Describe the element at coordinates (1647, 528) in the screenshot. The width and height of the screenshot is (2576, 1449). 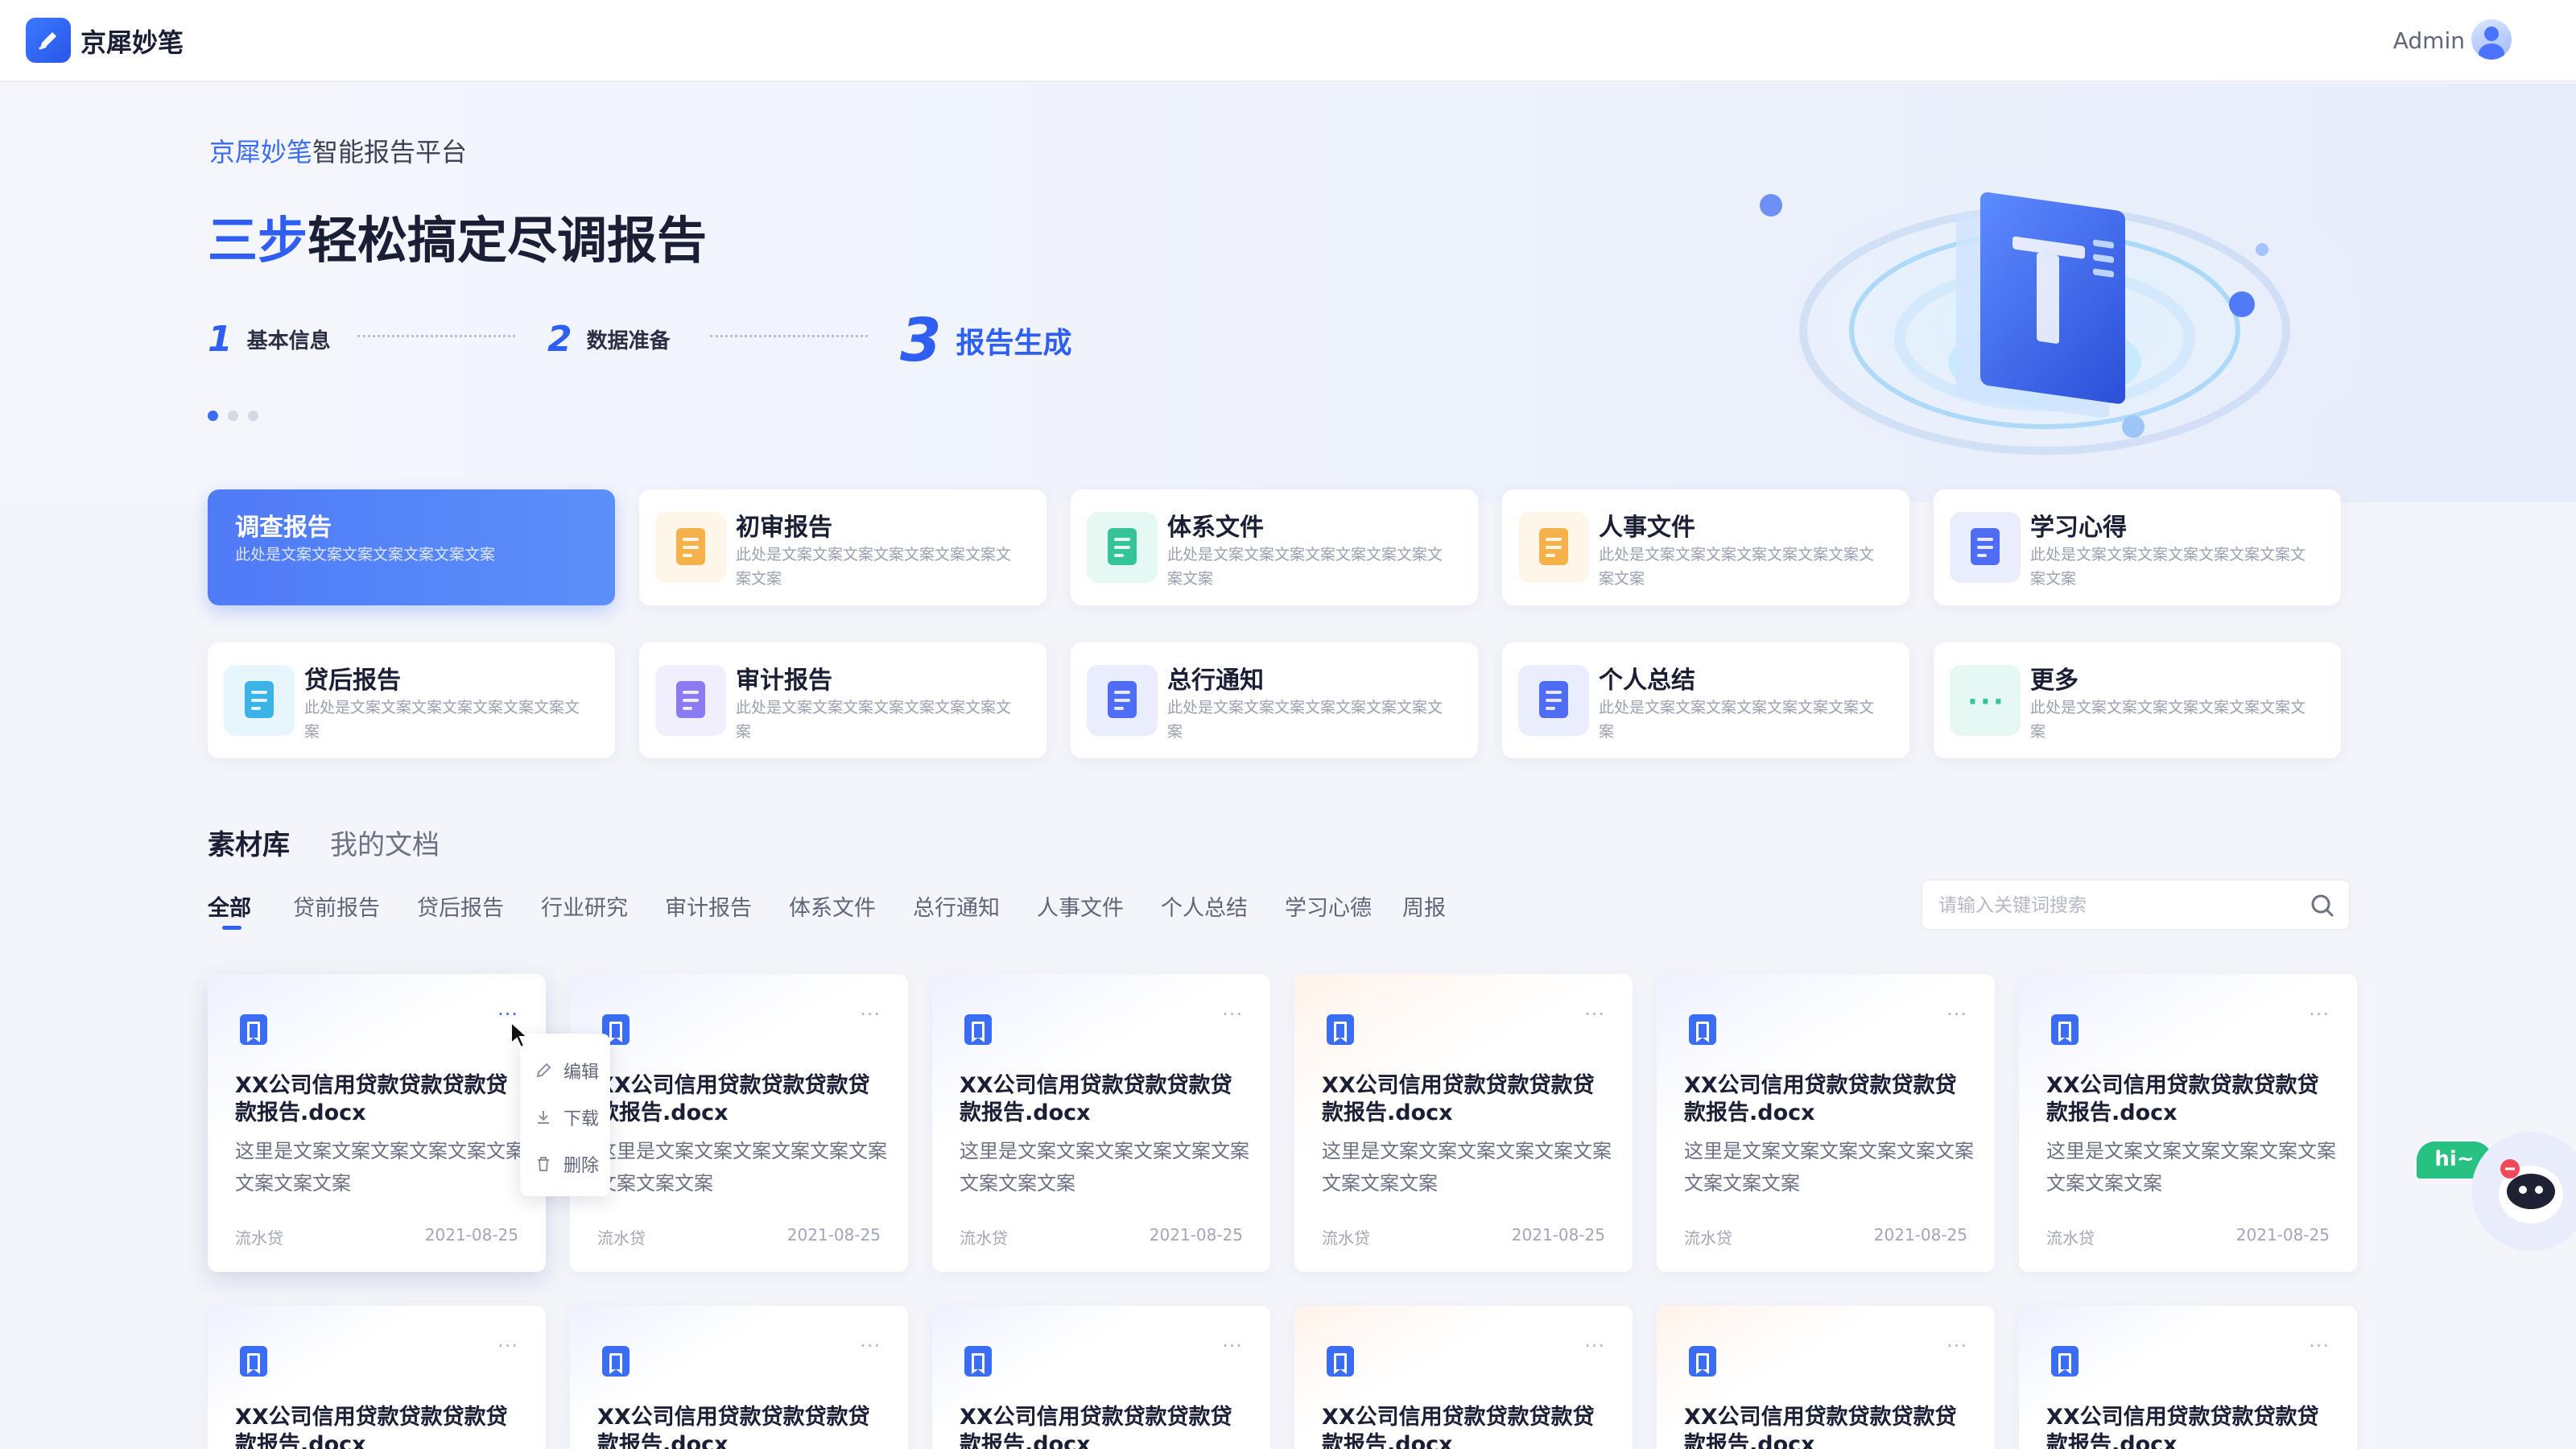
I see `category-title: 人事文件` at that location.